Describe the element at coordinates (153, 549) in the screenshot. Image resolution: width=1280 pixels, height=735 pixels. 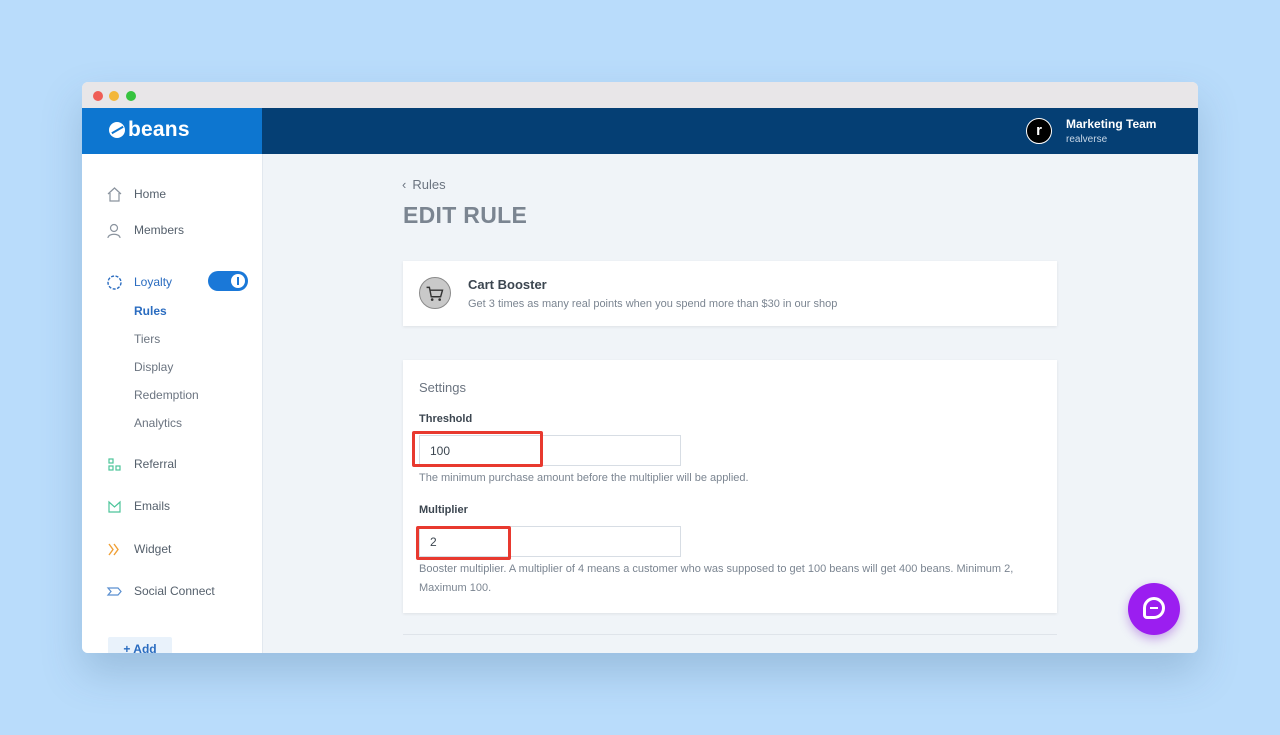
I see `sidebar-item-label: Widget` at that location.